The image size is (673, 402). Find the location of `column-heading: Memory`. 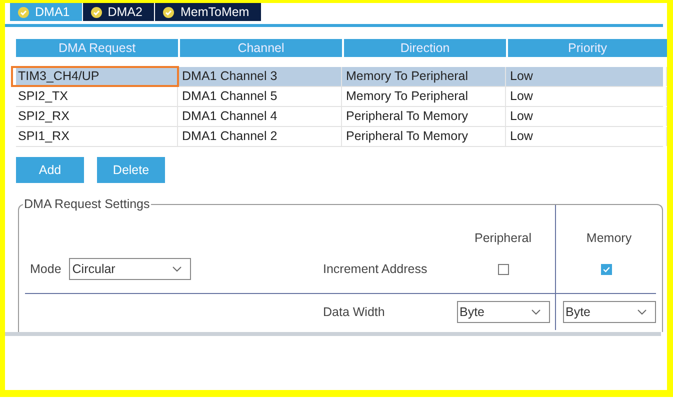

column-heading: Memory is located at coordinates (609, 238).